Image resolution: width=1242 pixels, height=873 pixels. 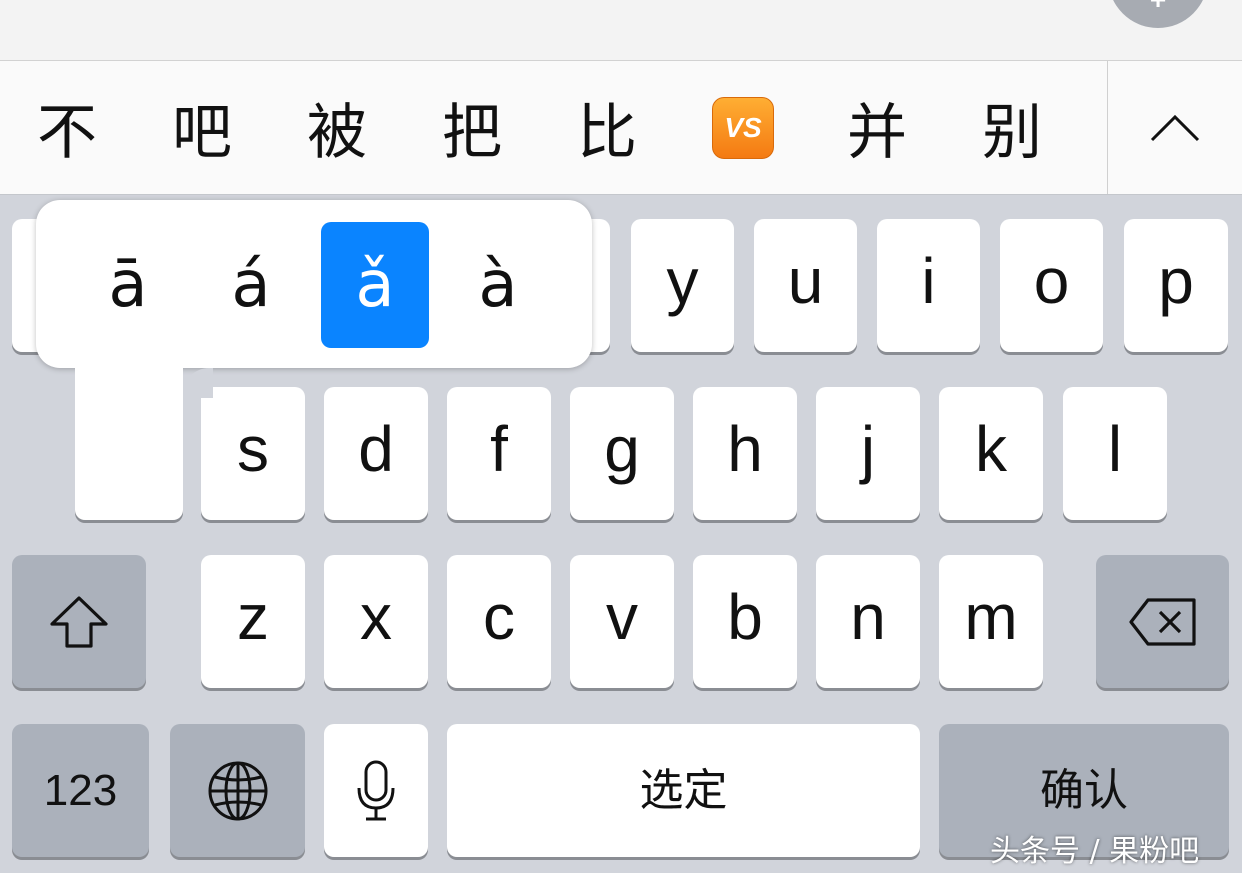 I want to click on popup-notch, so click(x=198, y=383).